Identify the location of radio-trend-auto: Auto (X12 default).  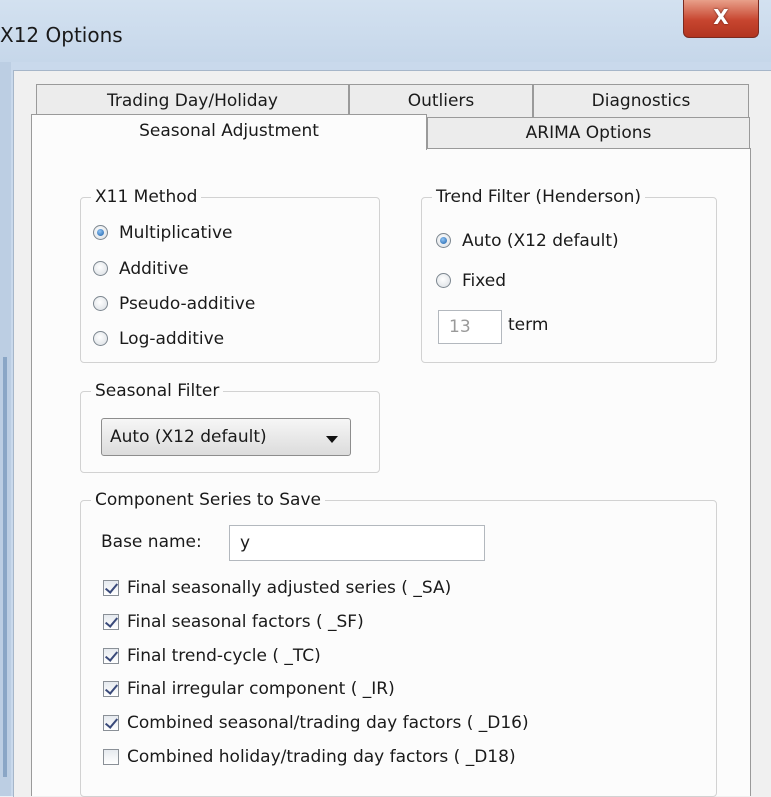
(527, 241).